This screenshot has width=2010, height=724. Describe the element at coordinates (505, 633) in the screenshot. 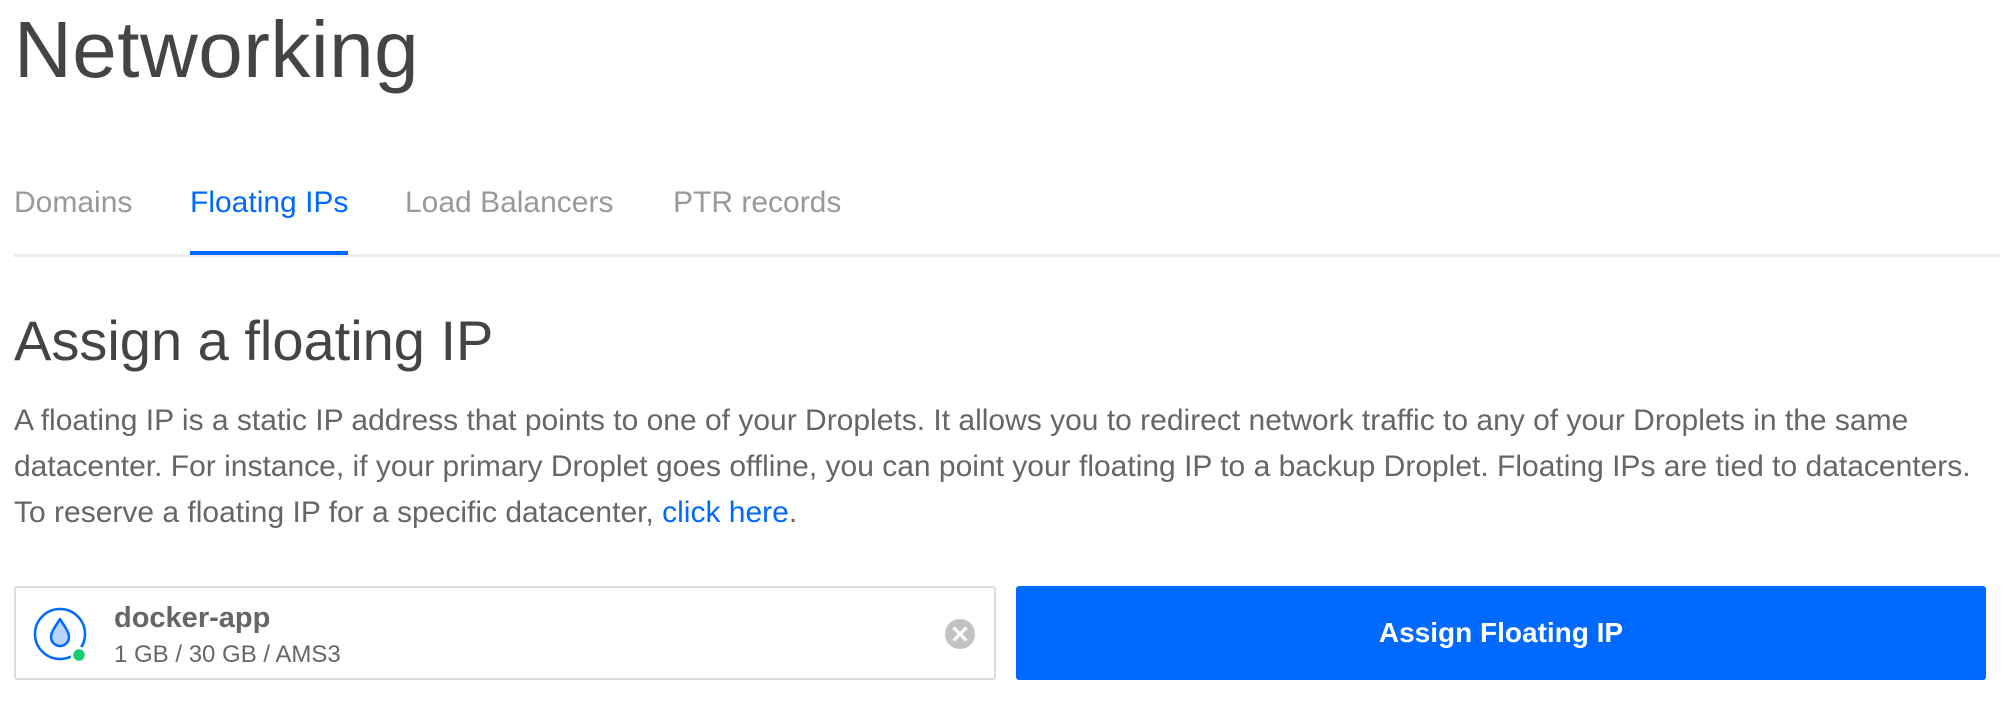

I see `droplet-select: docker-app 1 GB / 30 GB / AMS3` at that location.